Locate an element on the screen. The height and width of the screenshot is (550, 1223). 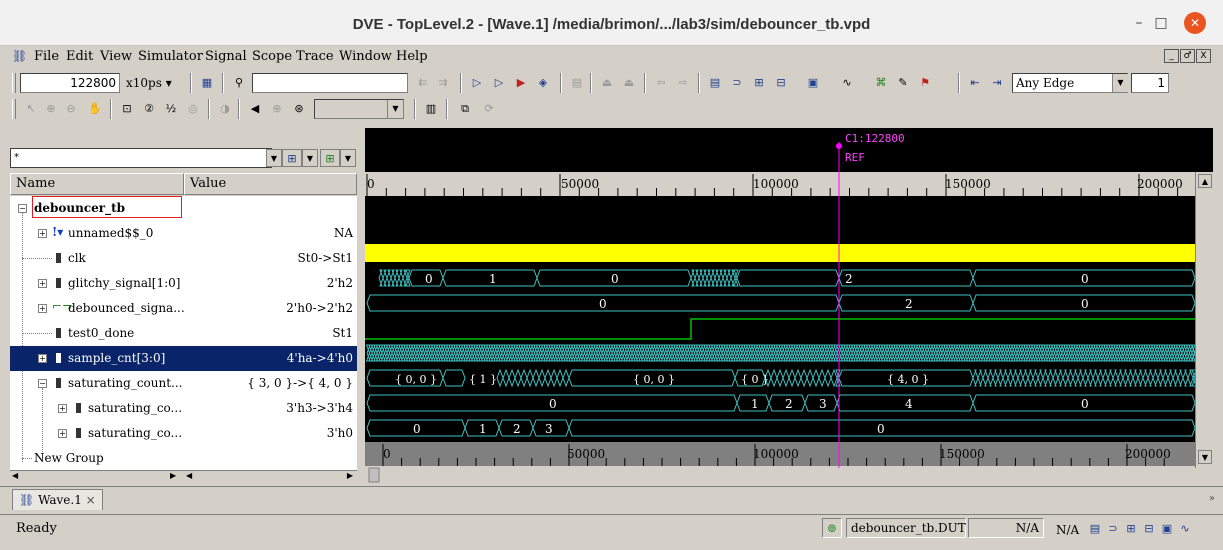
menu-scope: Scope is located at coordinates (272, 56).